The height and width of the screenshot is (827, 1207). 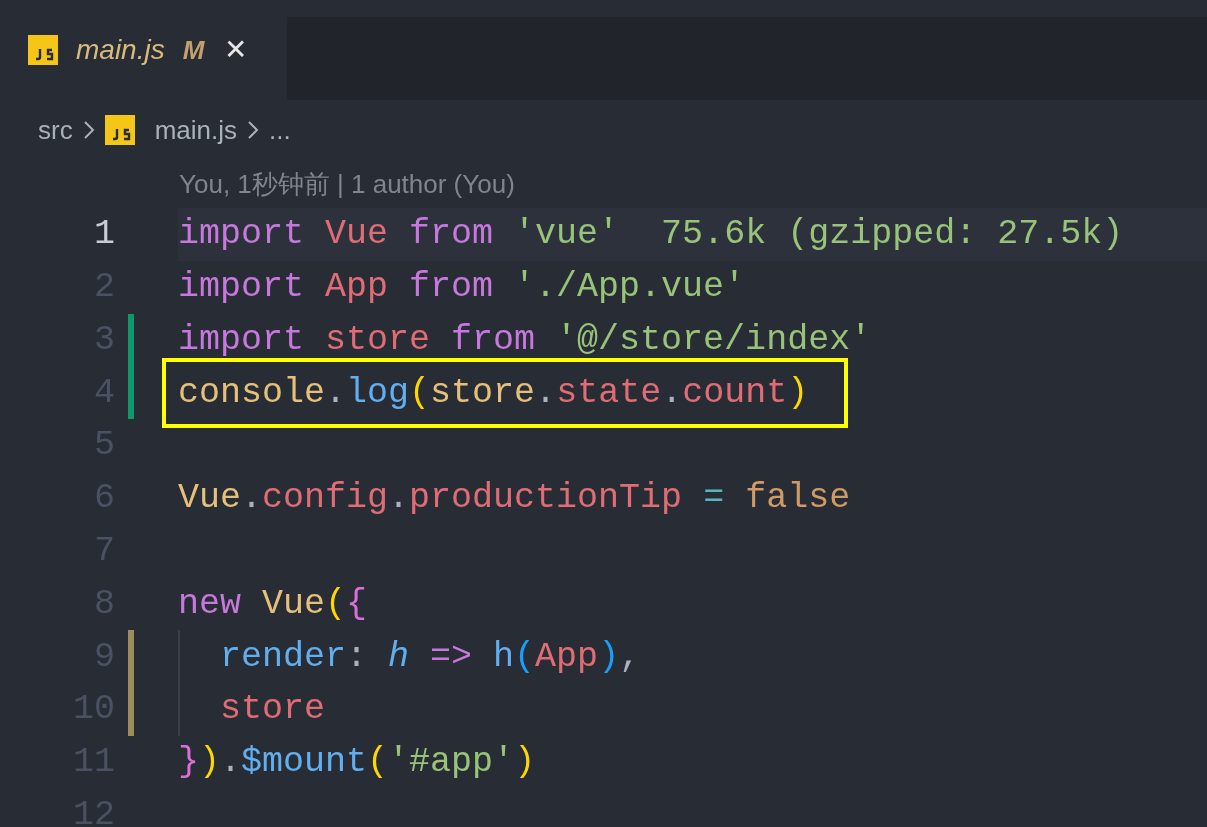 I want to click on breadcrumb-item: main.js, so click(x=196, y=130).